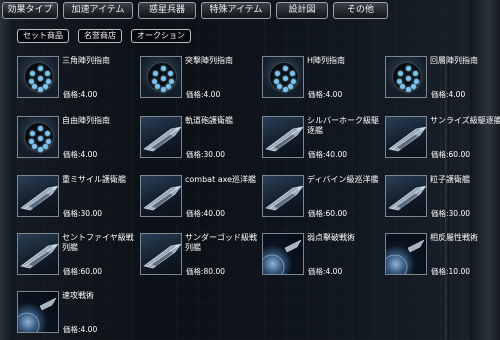  What do you see at coordinates (100, 36) in the screenshot?
I see `honor-shop-button: 名誉商店` at bounding box center [100, 36].